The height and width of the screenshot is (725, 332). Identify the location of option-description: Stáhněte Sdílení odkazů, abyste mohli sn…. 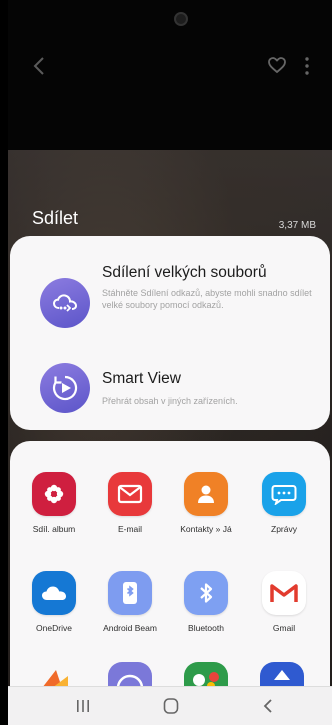
(207, 299).